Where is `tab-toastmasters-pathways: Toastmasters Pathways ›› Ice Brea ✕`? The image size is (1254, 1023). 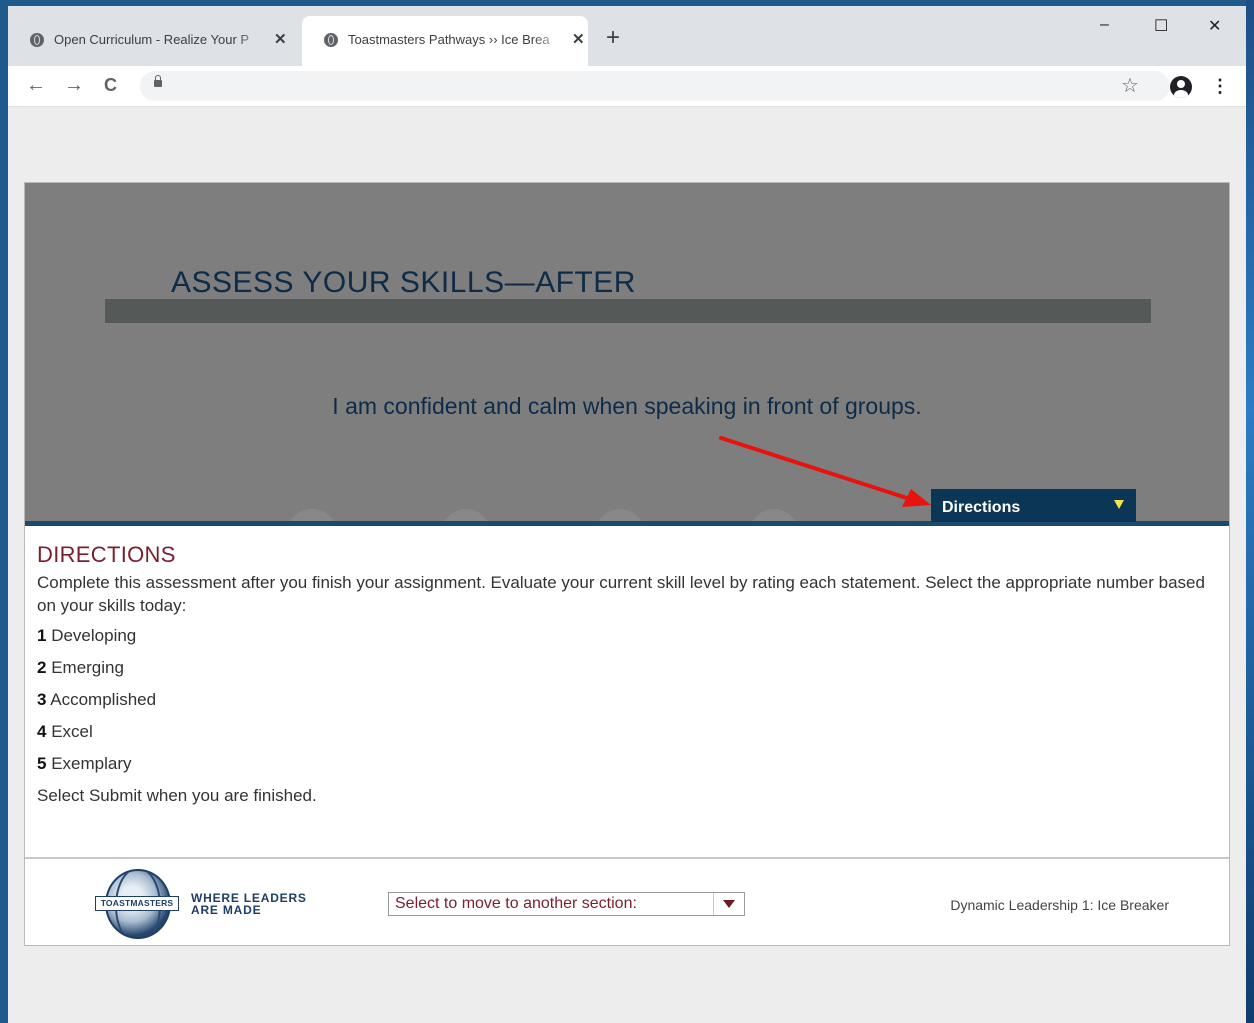
tab-toastmasters-pathways: Toastmasters Pathways ›› Ice Brea ✕ is located at coordinates (445, 41).